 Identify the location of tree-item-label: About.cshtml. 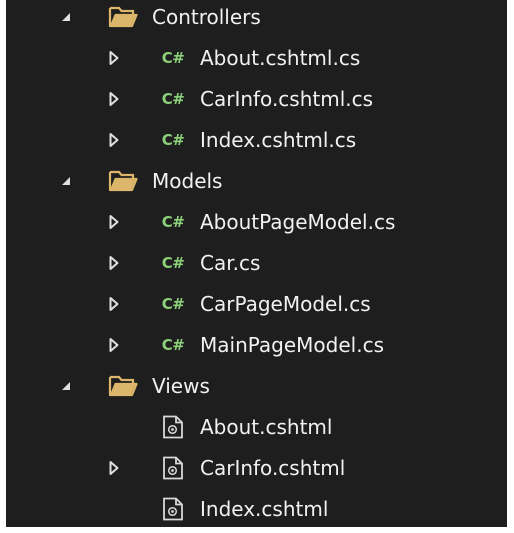
(266, 426).